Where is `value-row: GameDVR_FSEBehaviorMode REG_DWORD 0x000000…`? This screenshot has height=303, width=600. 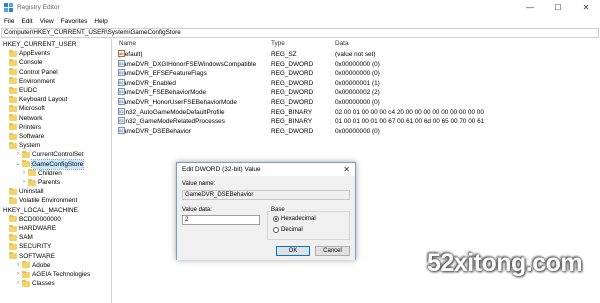 value-row: GameDVR_FSEBehaviorMode REG_DWORD 0x000000… is located at coordinates (358, 92).